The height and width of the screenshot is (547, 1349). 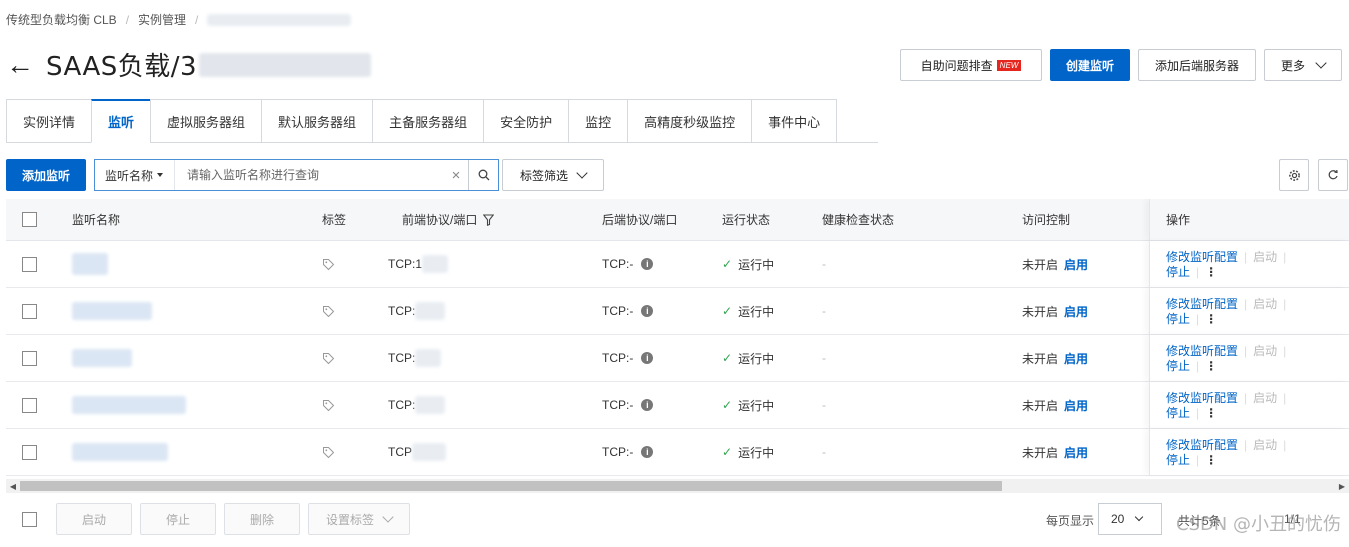 What do you see at coordinates (526, 121) in the screenshot?
I see `tab-security: 安全防护` at bounding box center [526, 121].